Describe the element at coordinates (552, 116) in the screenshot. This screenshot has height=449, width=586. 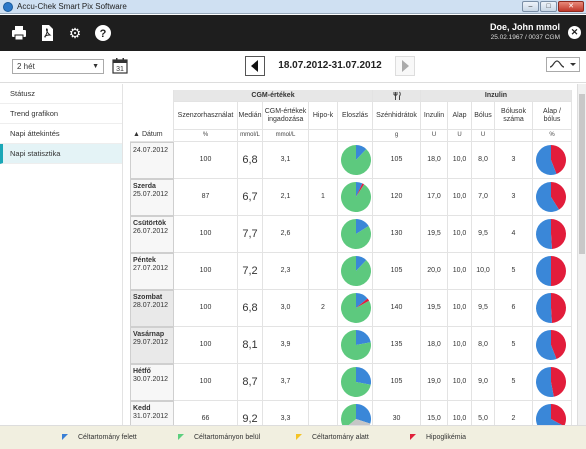
I see `column-header: Alap / bólus` at that location.